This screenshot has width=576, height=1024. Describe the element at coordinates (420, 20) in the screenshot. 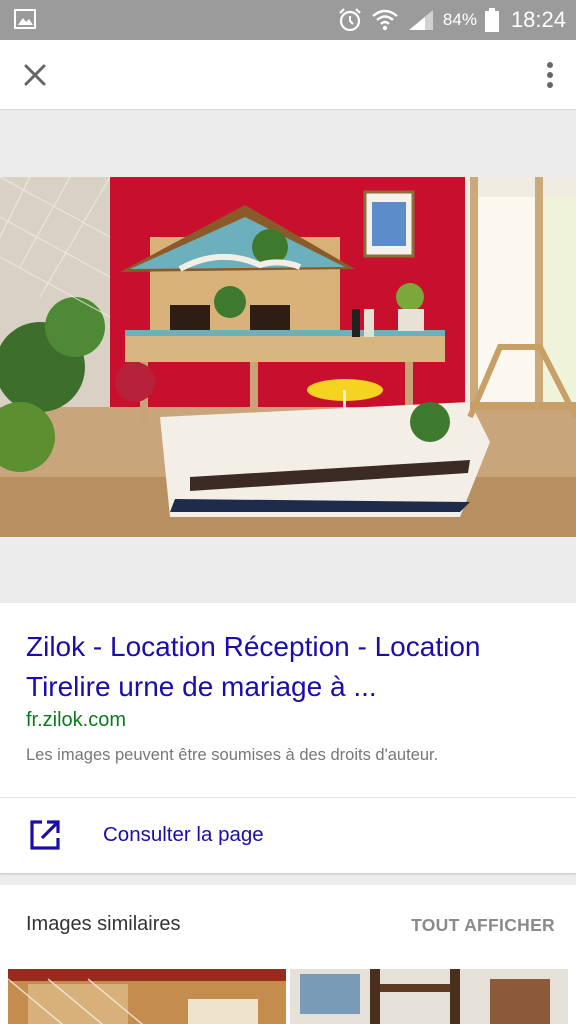

I see `signal-icon` at that location.